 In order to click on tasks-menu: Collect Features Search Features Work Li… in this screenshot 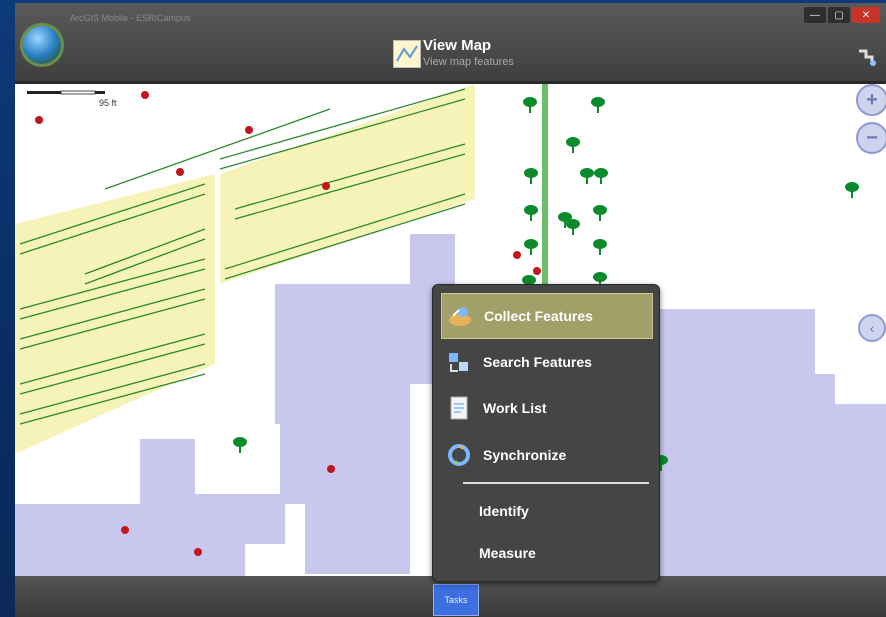, I will do `click(546, 433)`.